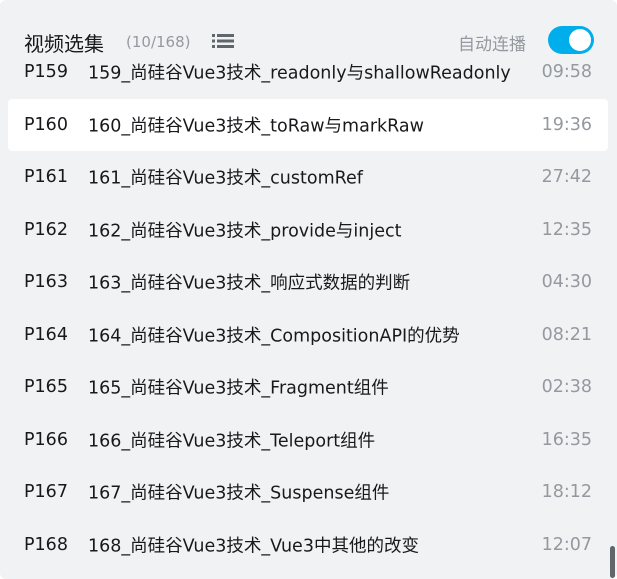  I want to click on episode-duration: 12:07, so click(566, 544).